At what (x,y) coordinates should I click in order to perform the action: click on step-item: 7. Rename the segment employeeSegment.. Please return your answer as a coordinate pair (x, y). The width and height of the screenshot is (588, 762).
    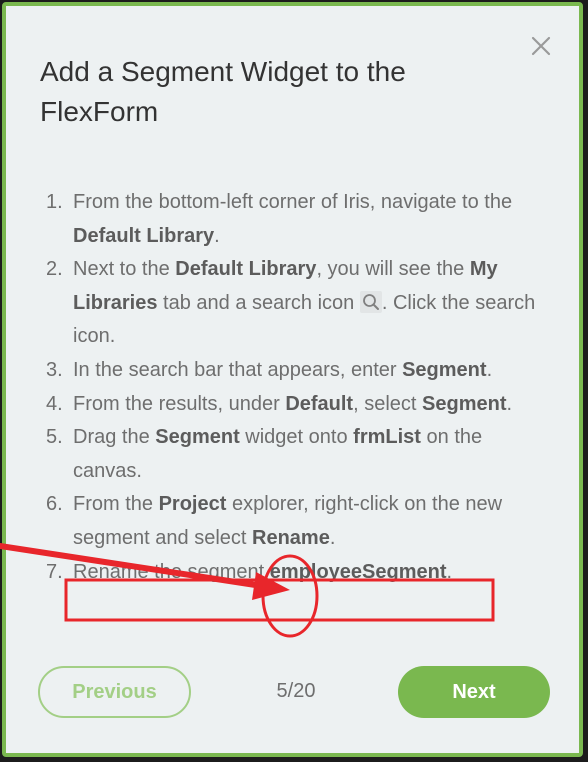
    Looking at the image, I should click on (301, 573).